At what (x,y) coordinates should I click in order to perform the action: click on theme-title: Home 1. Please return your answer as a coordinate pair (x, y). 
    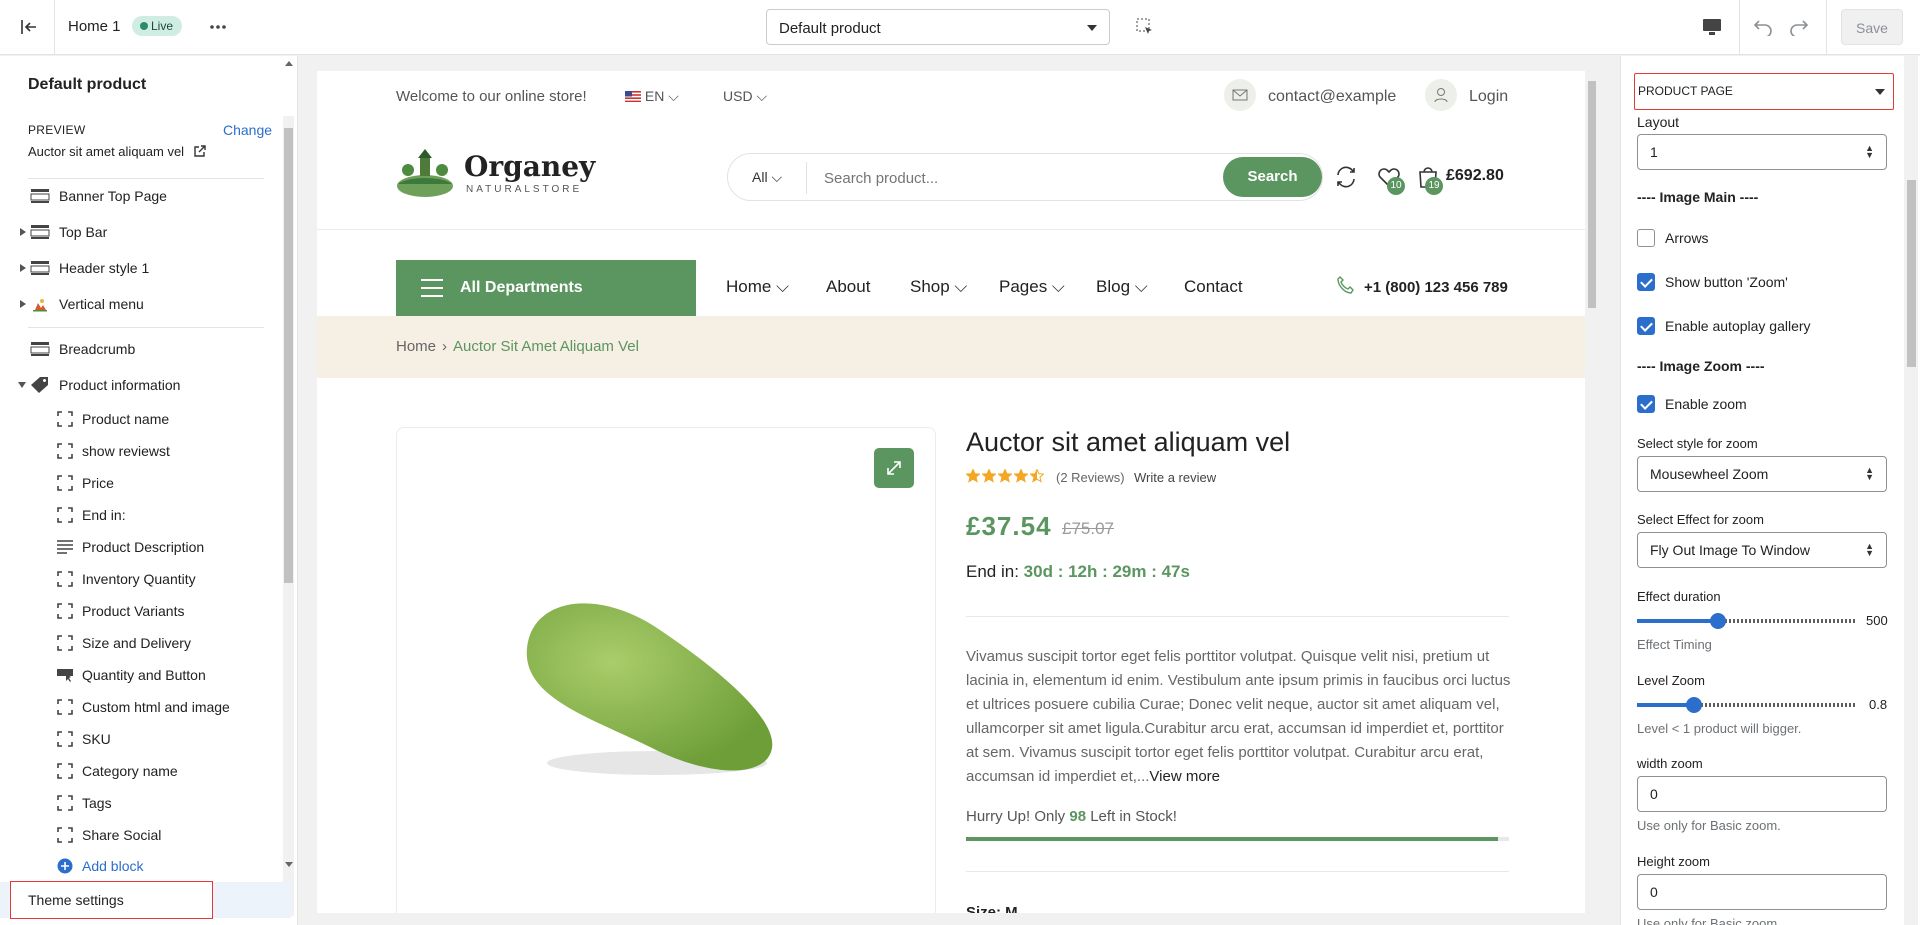
    Looking at the image, I should click on (94, 26).